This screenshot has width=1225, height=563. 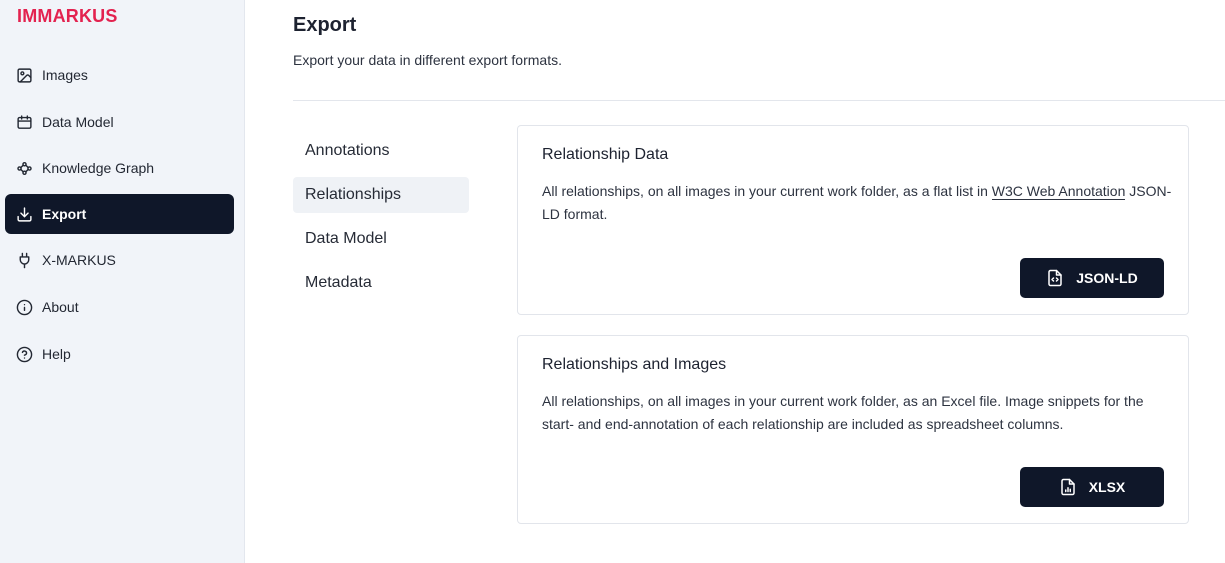 What do you see at coordinates (98, 168) in the screenshot?
I see `sidebar-item-label: Knowledge Graph` at bounding box center [98, 168].